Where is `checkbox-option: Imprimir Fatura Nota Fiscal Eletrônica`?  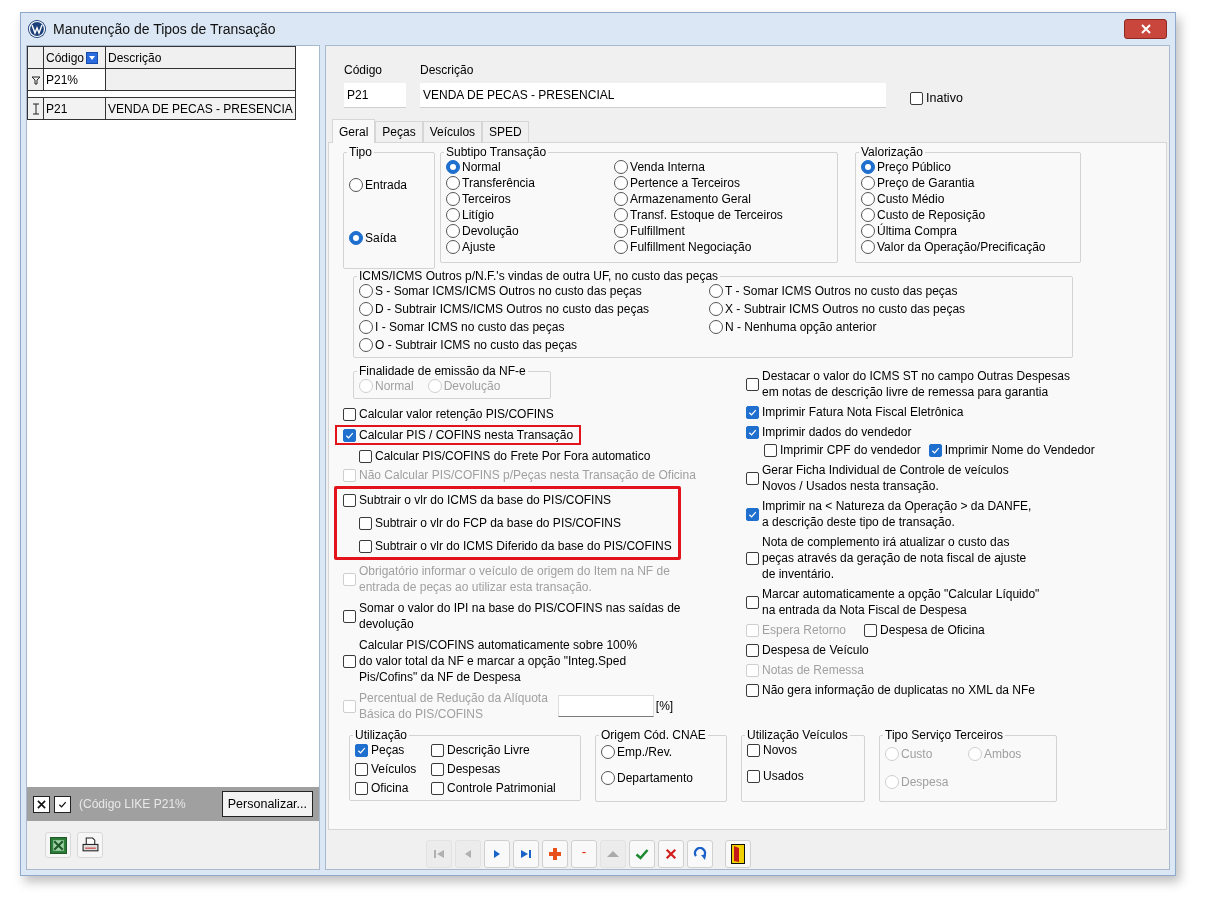
checkbox-option: Imprimir Fatura Nota Fiscal Eletrônica is located at coordinates (952, 412).